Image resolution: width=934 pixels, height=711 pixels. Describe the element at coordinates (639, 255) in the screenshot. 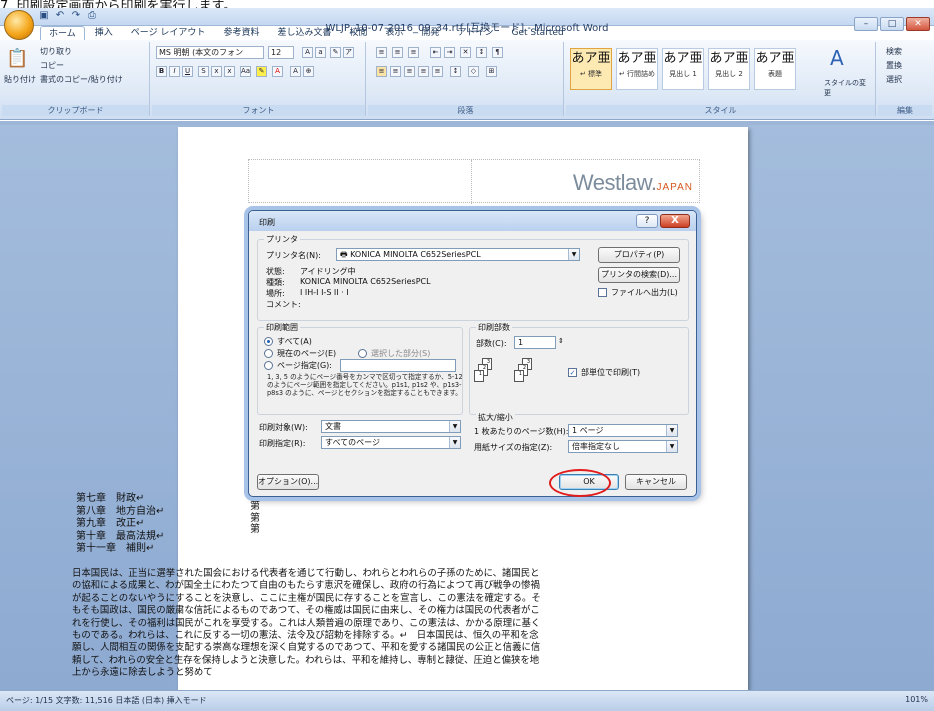

I see `properties-button: プロパティ(P)` at that location.